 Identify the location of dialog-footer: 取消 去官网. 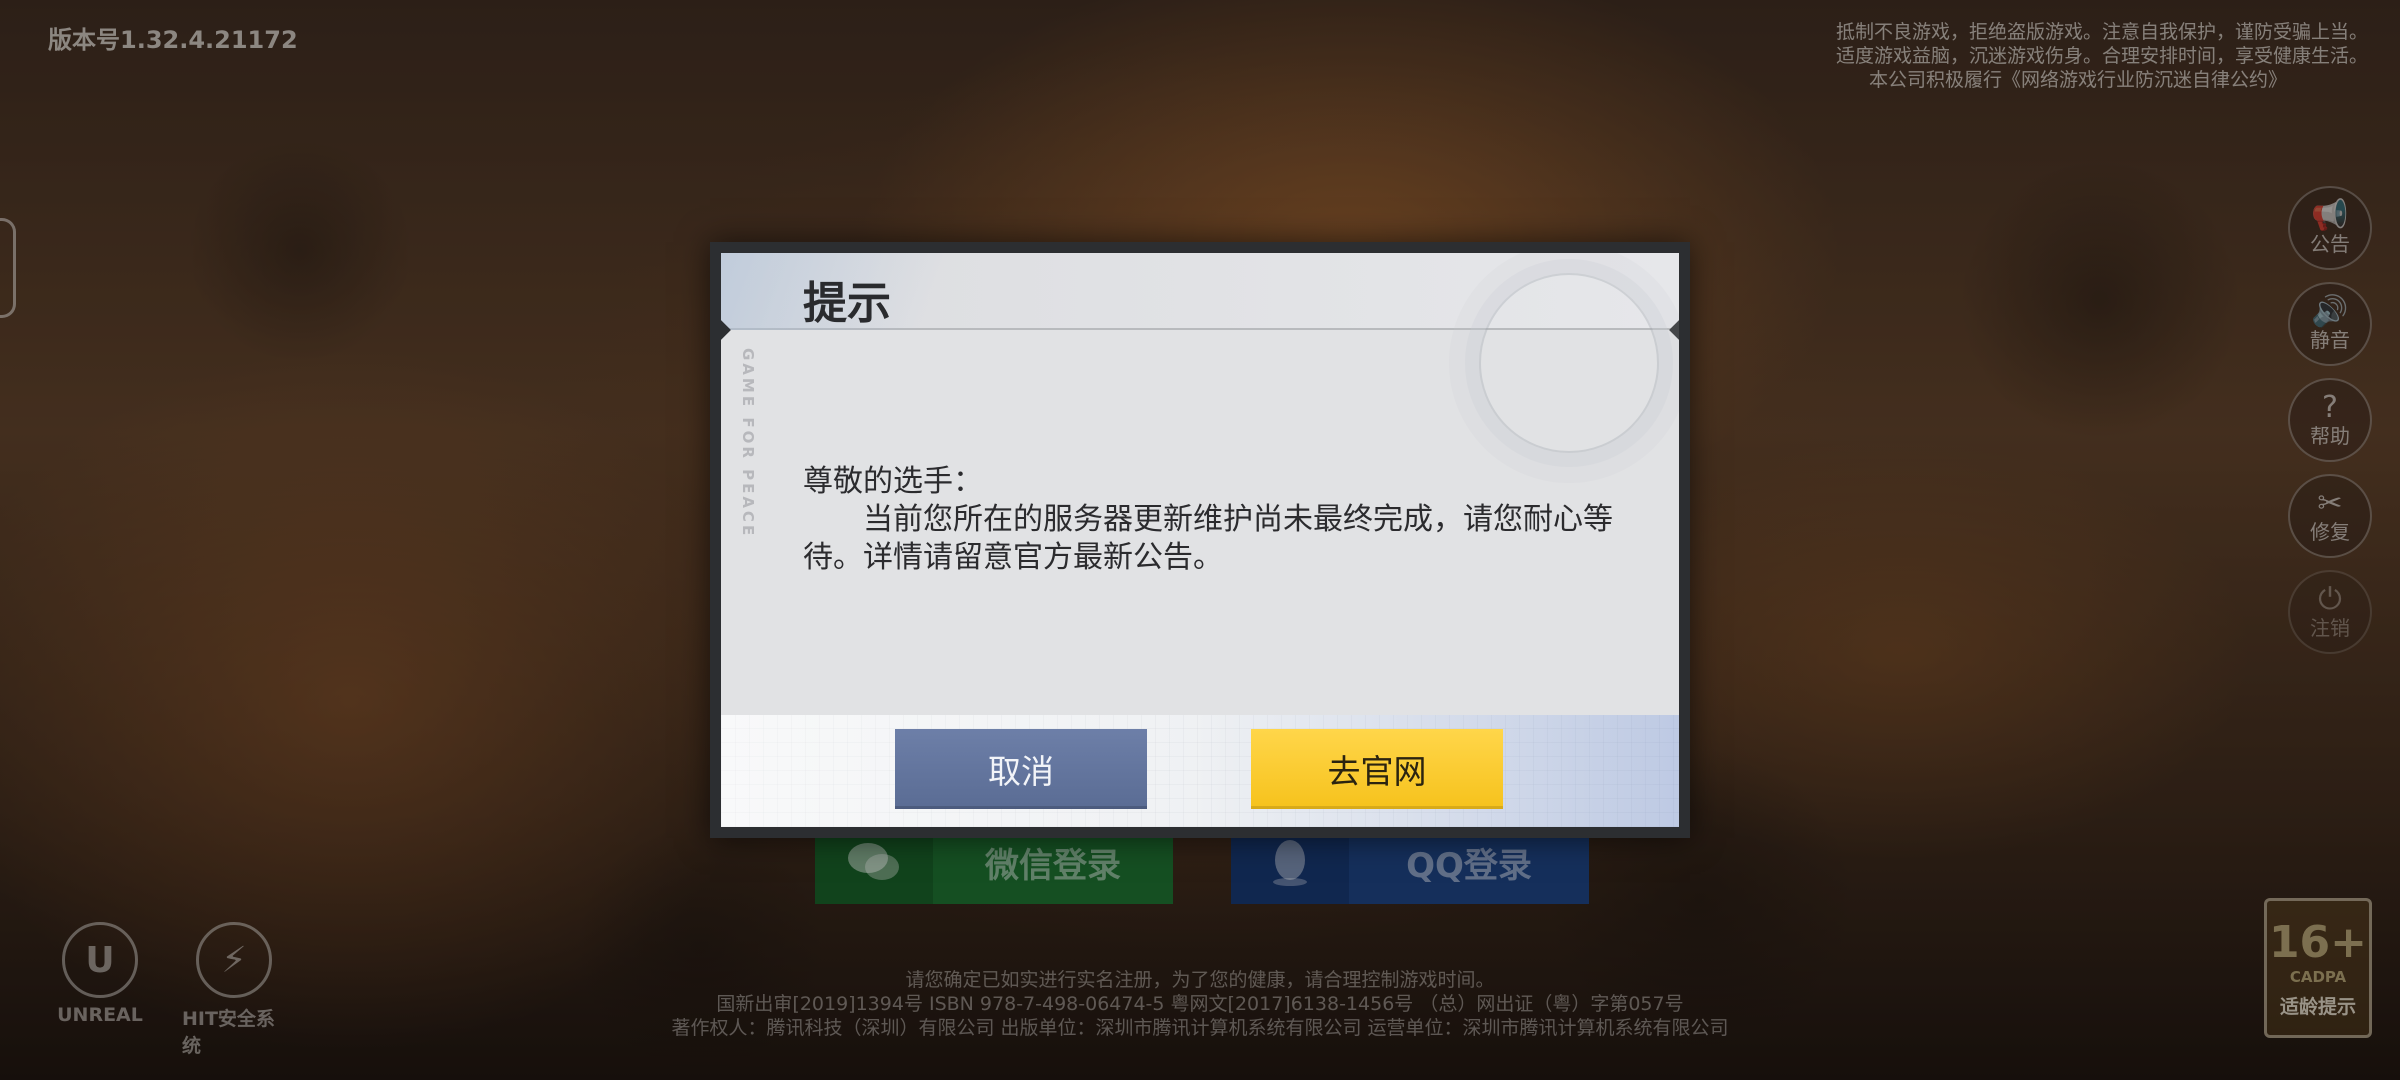
(1200, 771).